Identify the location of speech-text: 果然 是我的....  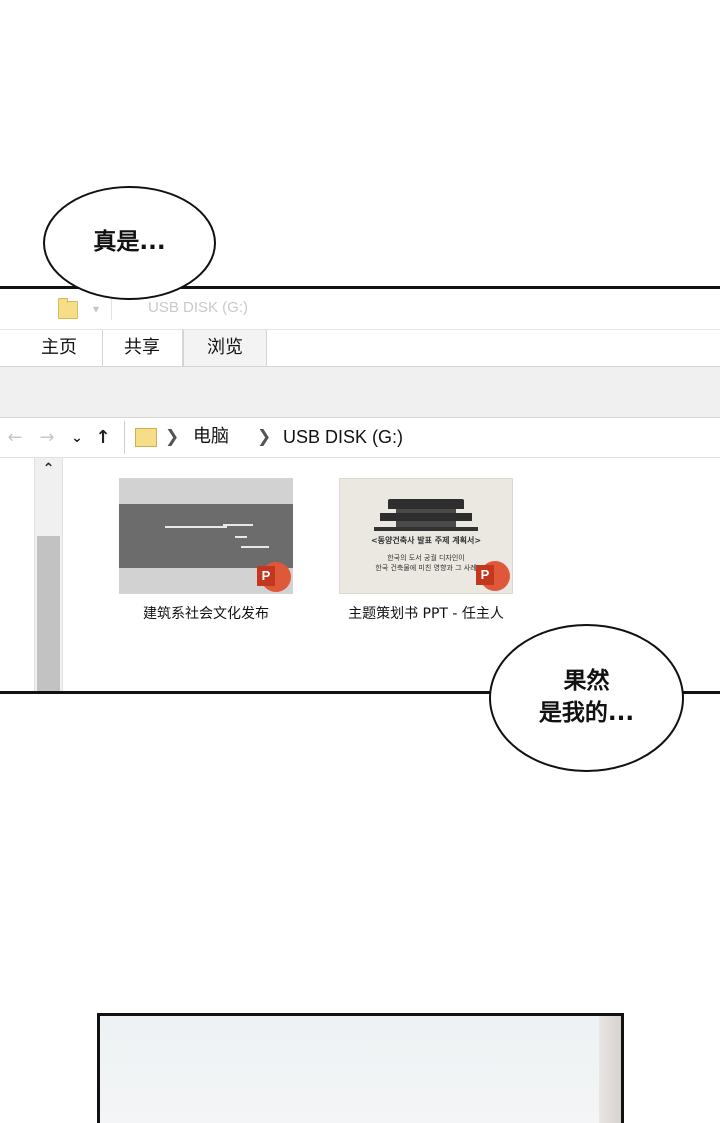
(586, 697).